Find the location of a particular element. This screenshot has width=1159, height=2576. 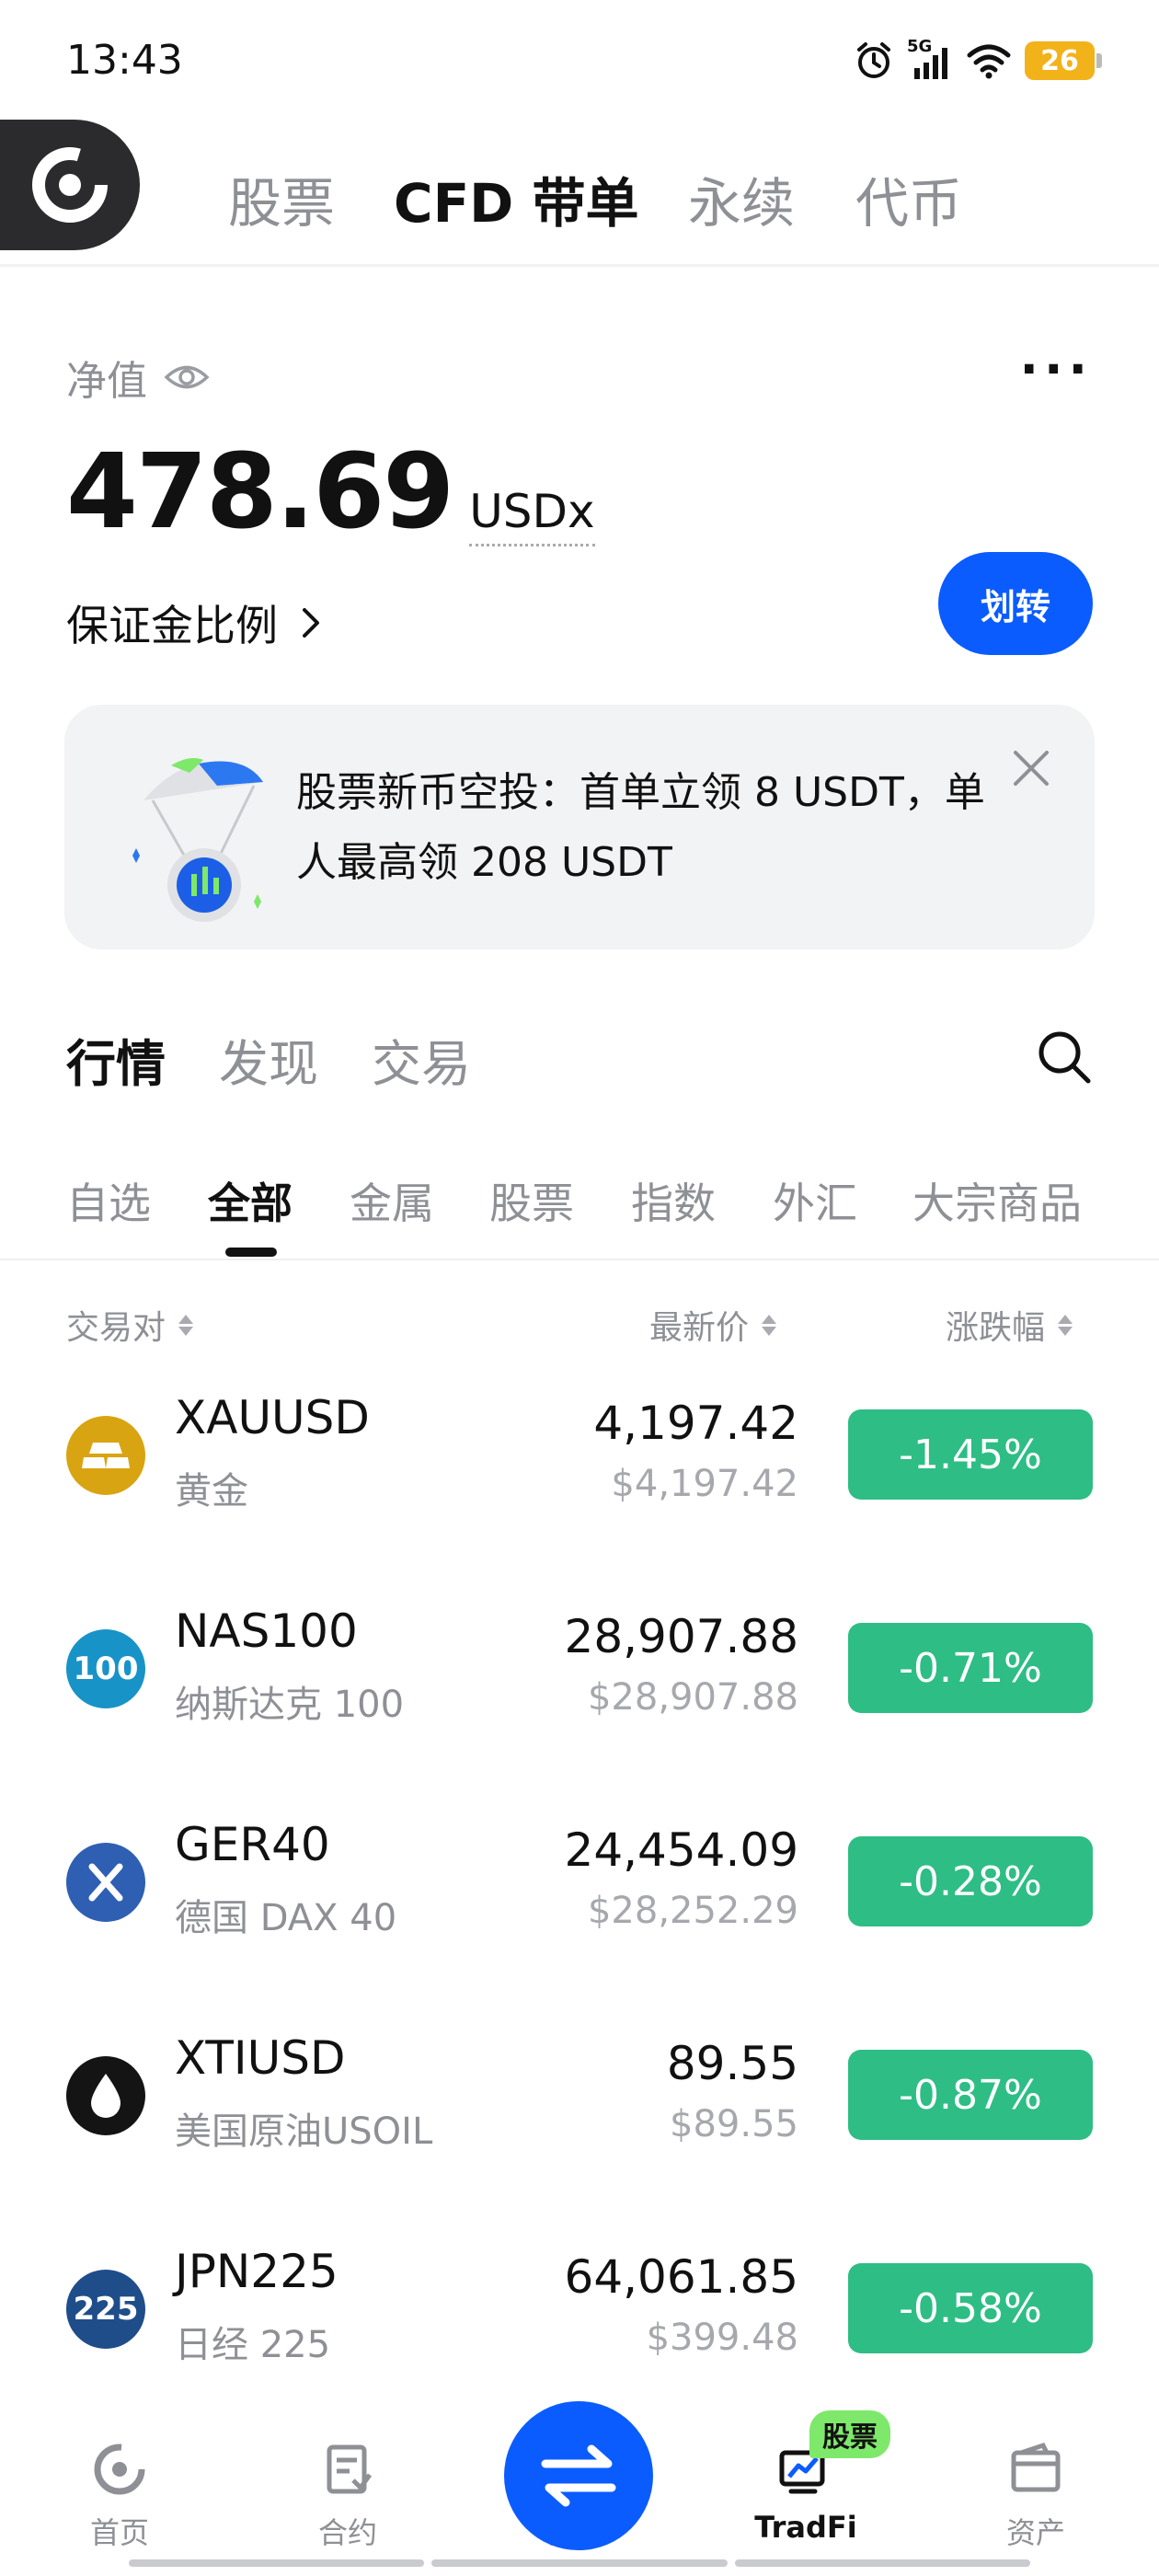

net-value: 478.69 USDx is located at coordinates (330, 492).